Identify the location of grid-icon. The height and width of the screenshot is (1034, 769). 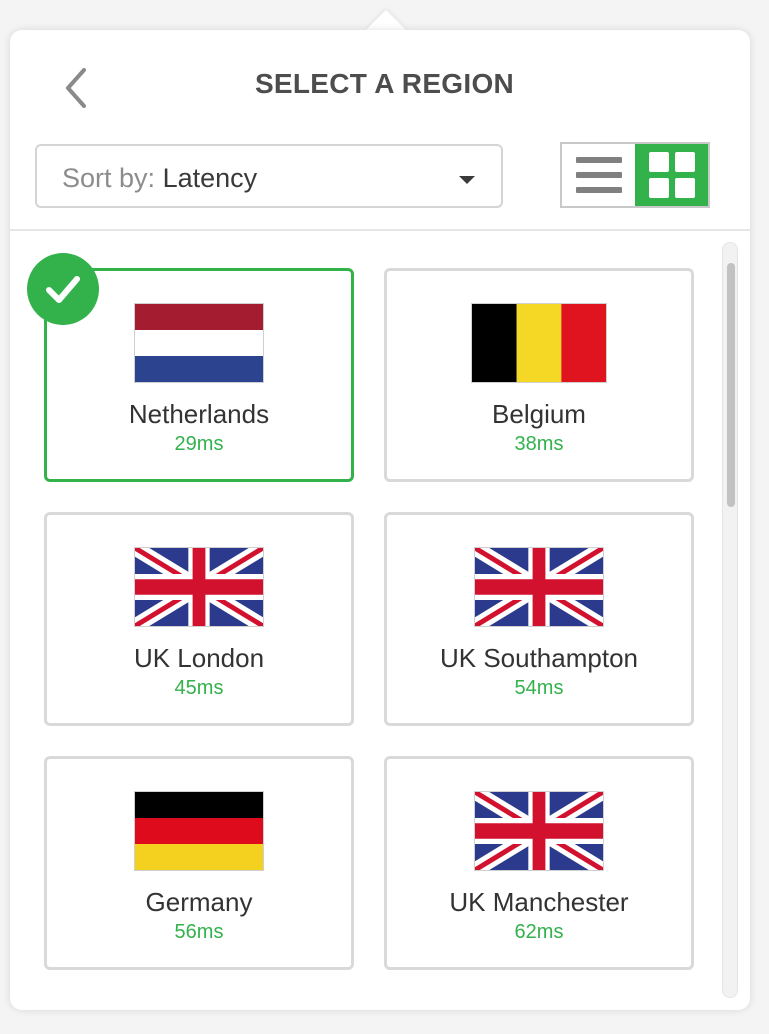
(671, 175).